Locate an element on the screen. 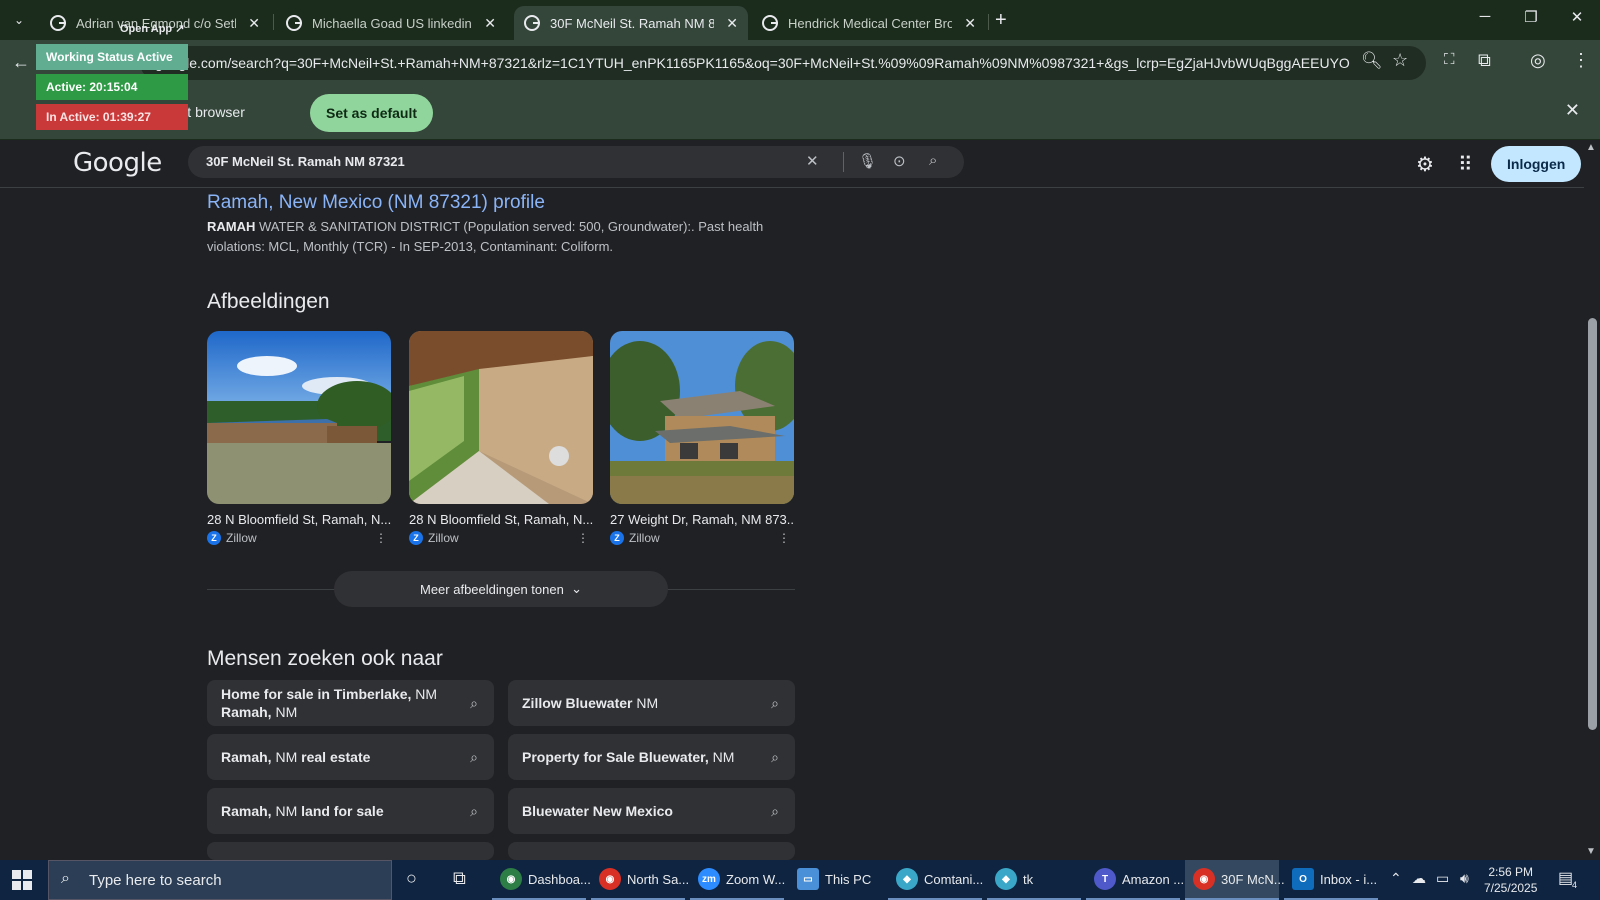 This screenshot has width=1600, height=900. profile-icon: ◎ is located at coordinates (1538, 60).